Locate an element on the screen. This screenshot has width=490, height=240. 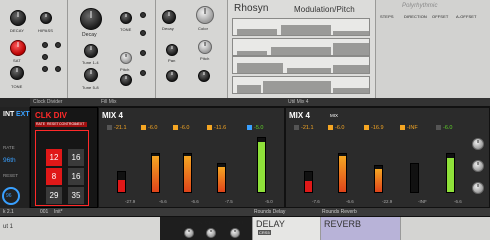
clk-cell: 8 is located at coordinates (54, 176).